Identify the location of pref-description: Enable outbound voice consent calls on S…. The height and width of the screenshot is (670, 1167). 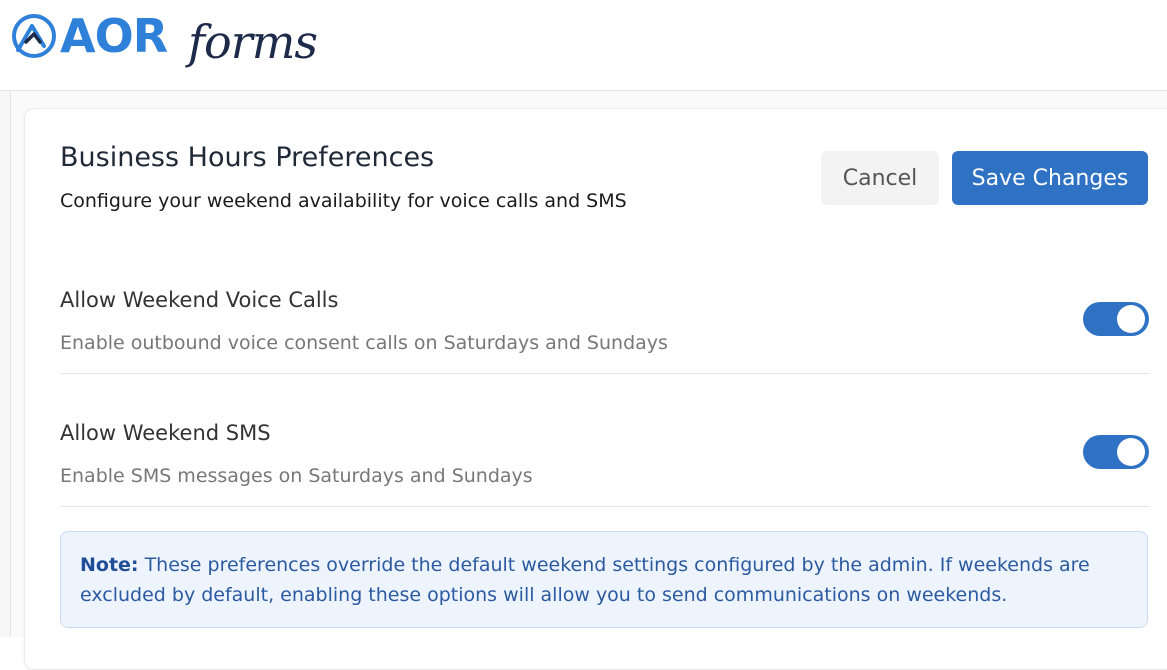
(364, 343).